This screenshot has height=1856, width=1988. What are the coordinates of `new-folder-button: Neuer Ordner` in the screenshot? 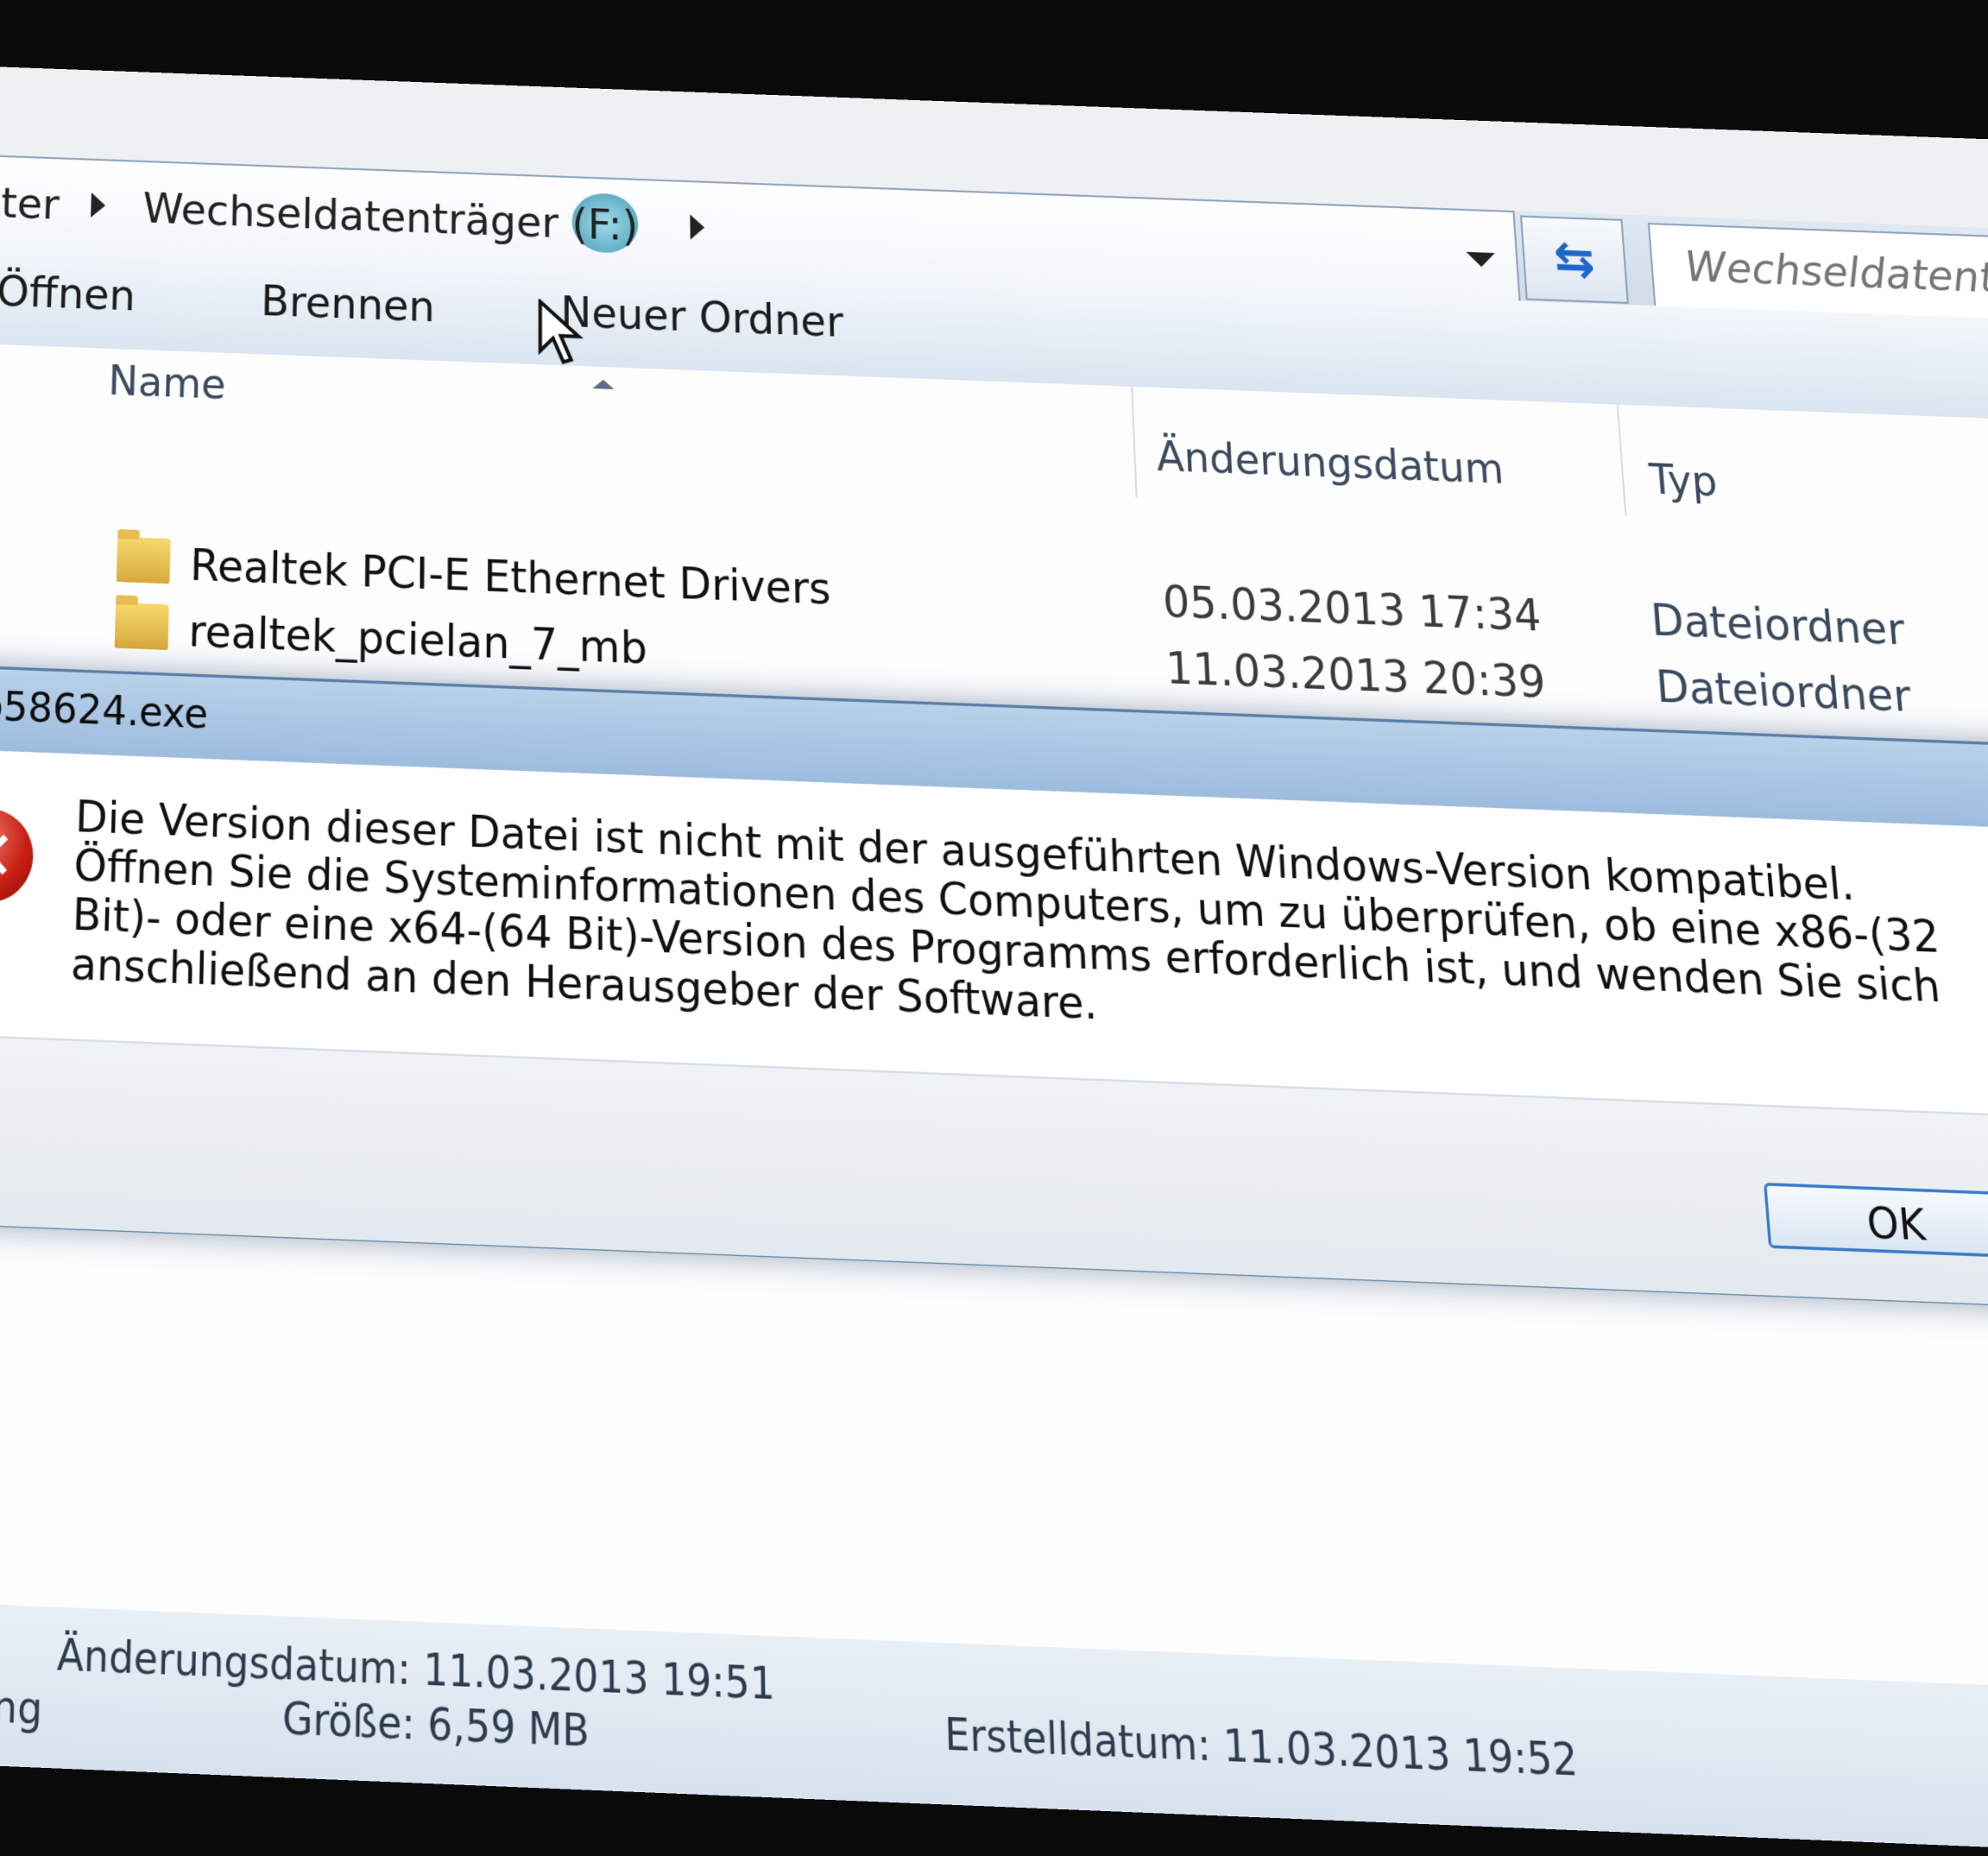 It's located at (701, 317).